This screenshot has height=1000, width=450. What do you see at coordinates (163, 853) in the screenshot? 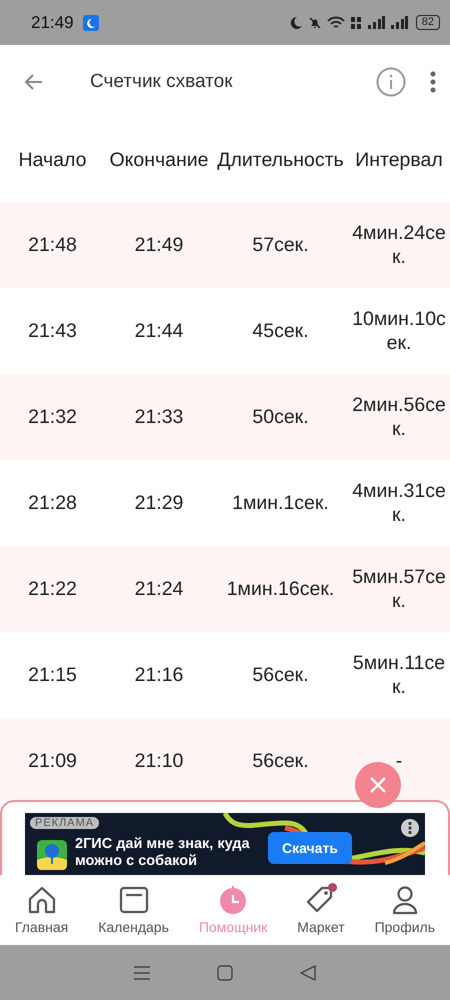
I see `ad-headline: 2ГИС дай мне знак, куда можно с собакой` at bounding box center [163, 853].